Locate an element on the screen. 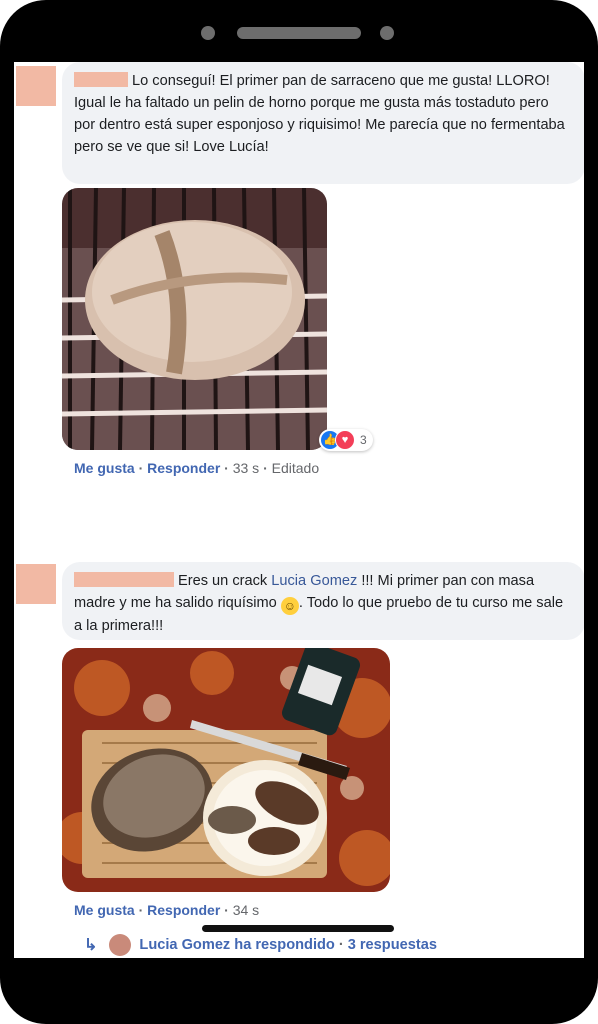 This screenshot has width=598, height=1024. buckwheat-loaf-photo is located at coordinates (194, 319).